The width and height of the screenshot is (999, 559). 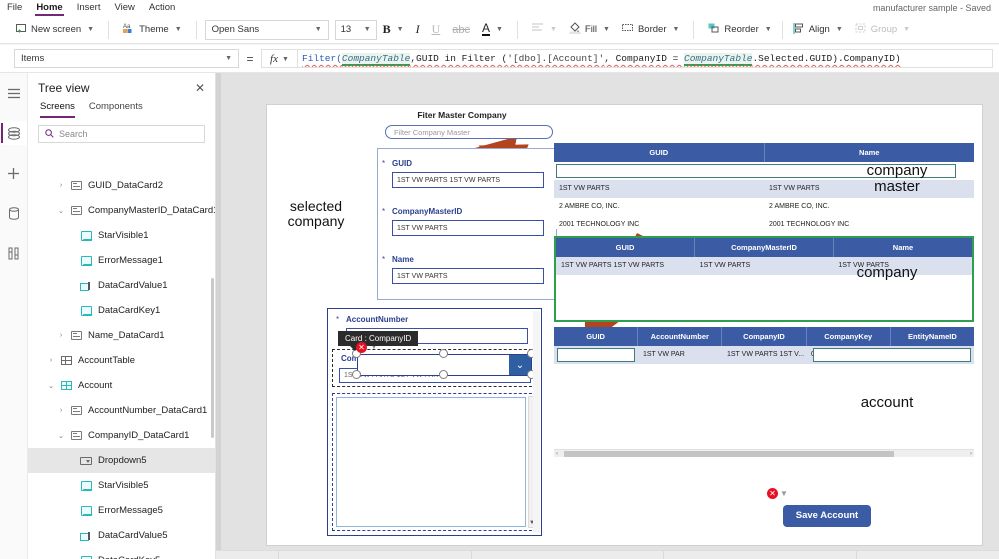 What do you see at coordinates (279, 58) in the screenshot?
I see `fx-button: fx ▼` at bounding box center [279, 58].